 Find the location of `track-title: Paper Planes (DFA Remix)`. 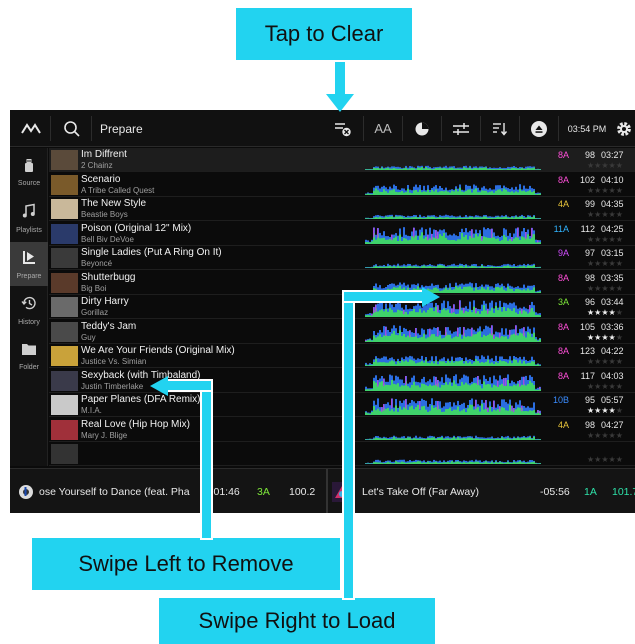

track-title: Paper Planes (DFA Remix) is located at coordinates (141, 399).